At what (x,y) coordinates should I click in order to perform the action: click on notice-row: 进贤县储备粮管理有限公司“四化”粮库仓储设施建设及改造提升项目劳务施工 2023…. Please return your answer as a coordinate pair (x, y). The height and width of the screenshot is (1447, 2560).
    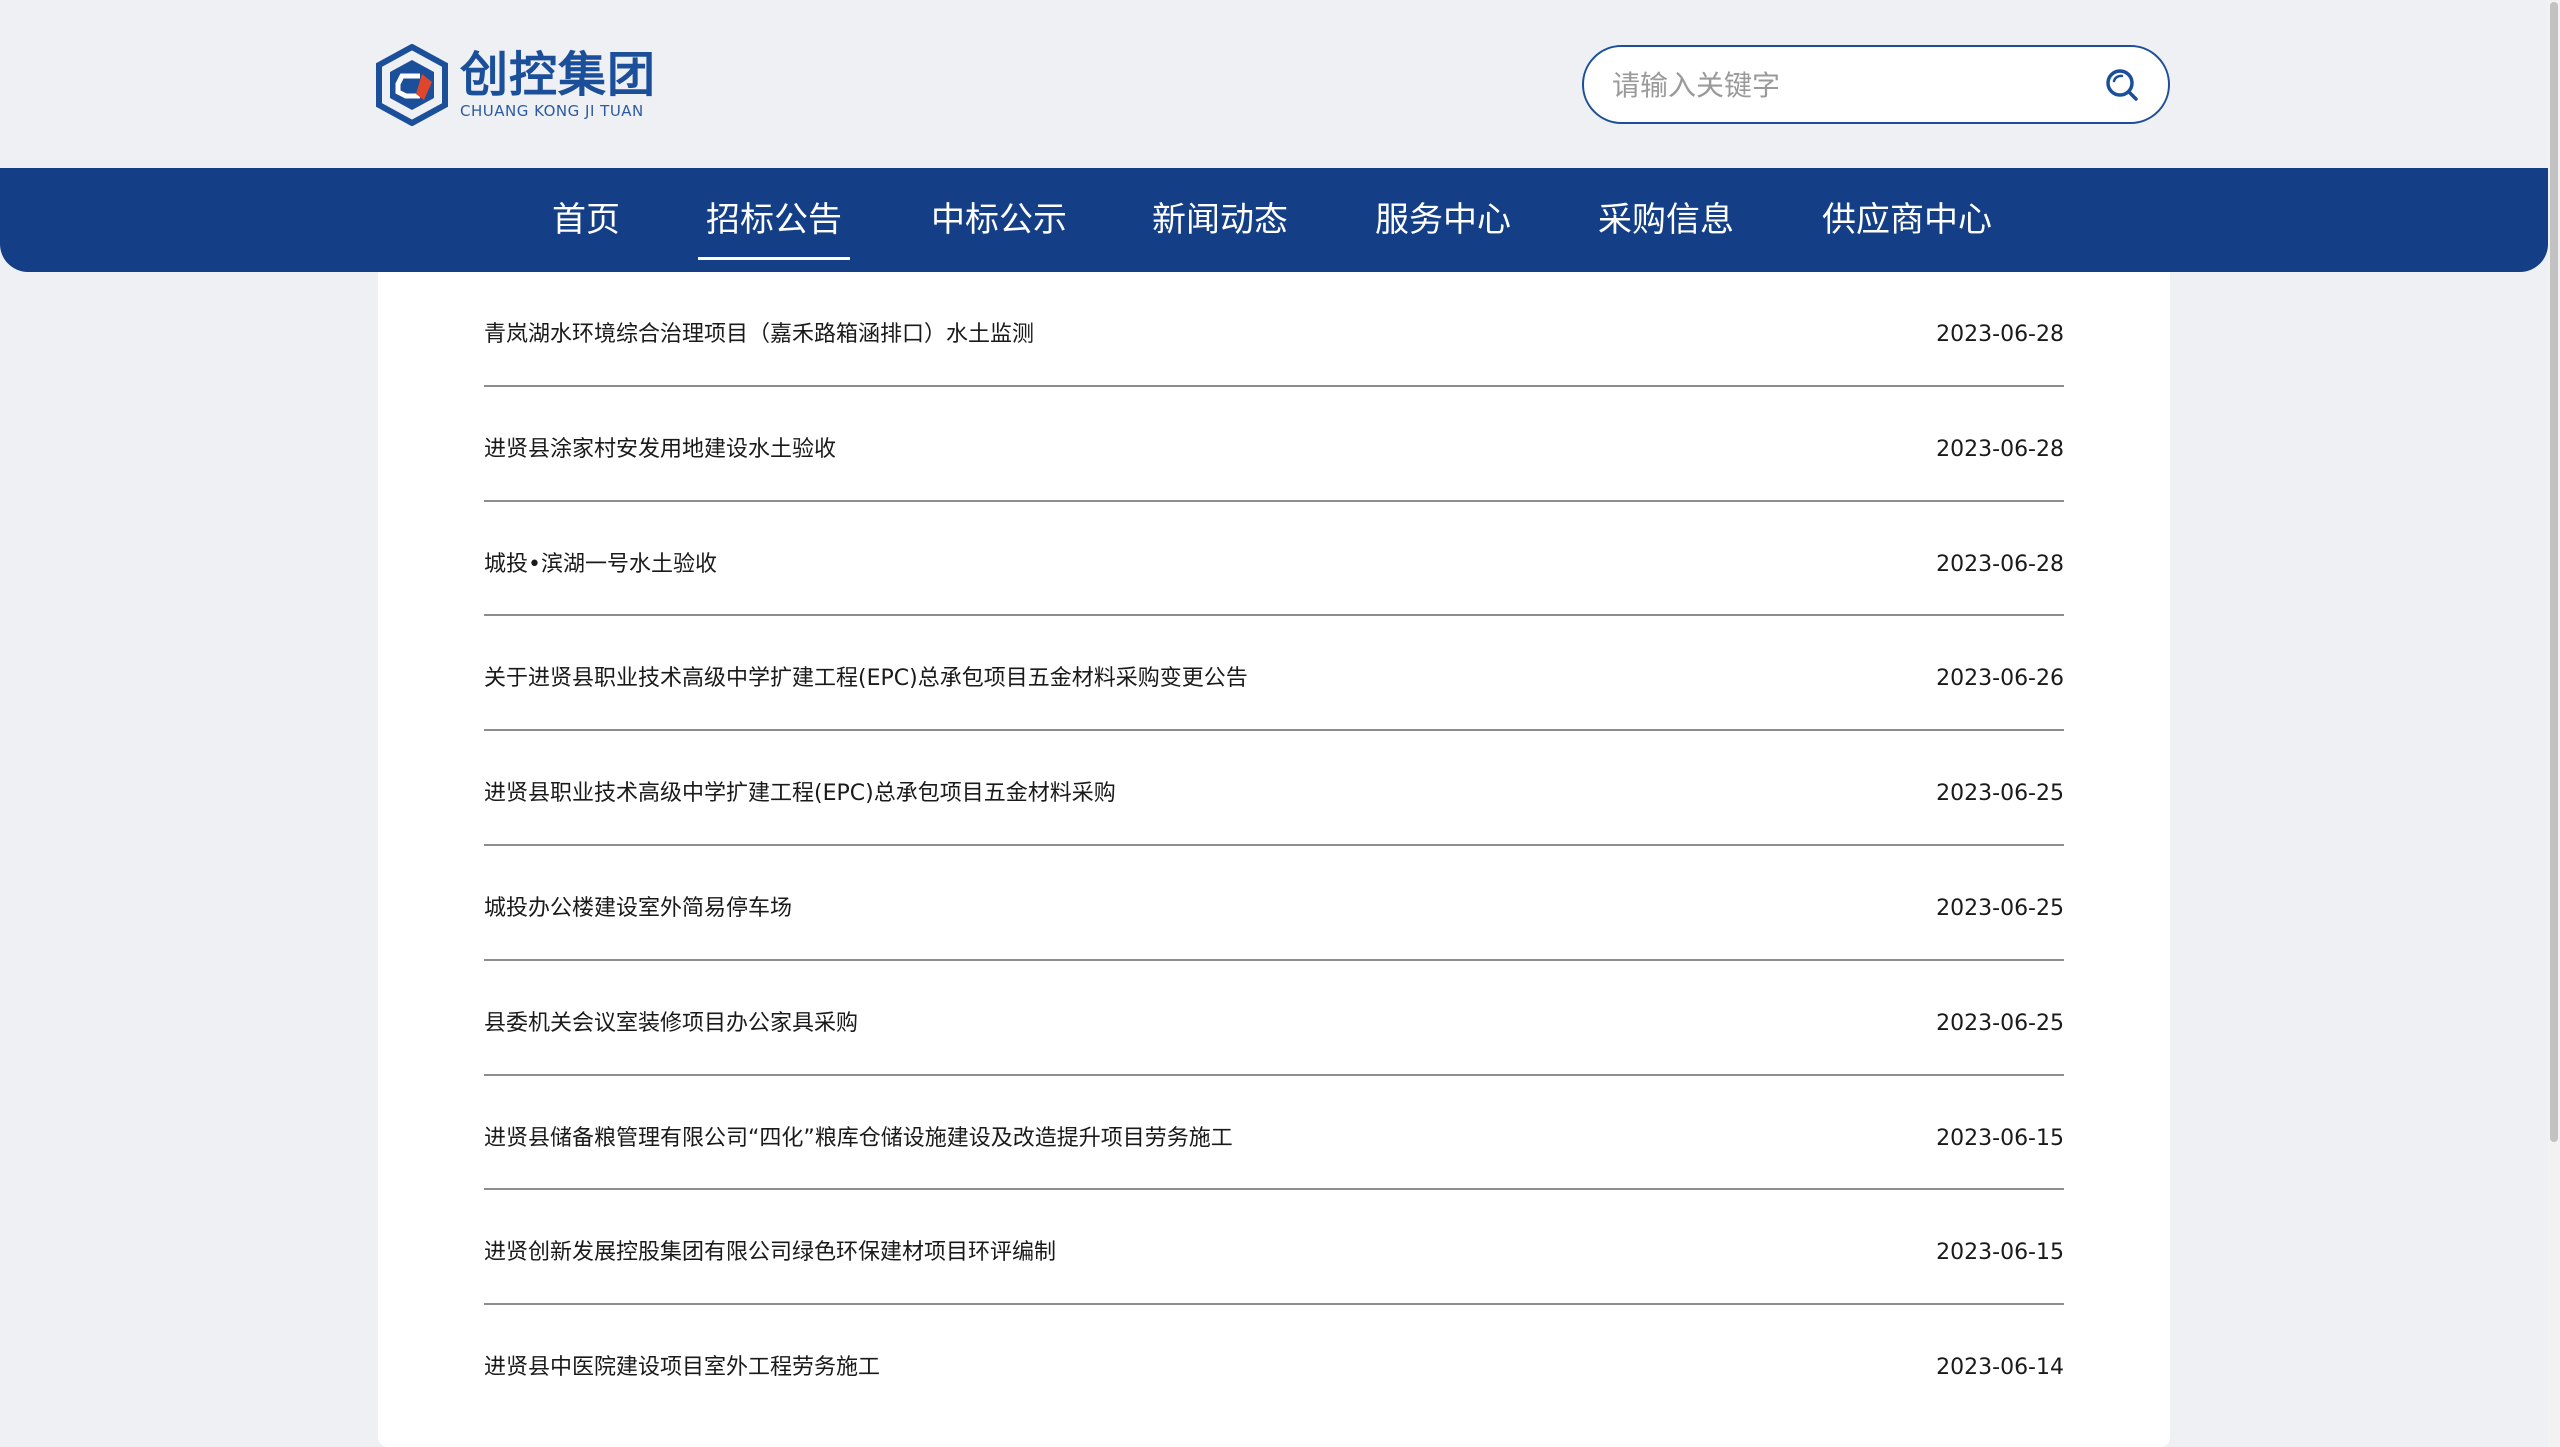
    Looking at the image, I should click on (1274, 1133).